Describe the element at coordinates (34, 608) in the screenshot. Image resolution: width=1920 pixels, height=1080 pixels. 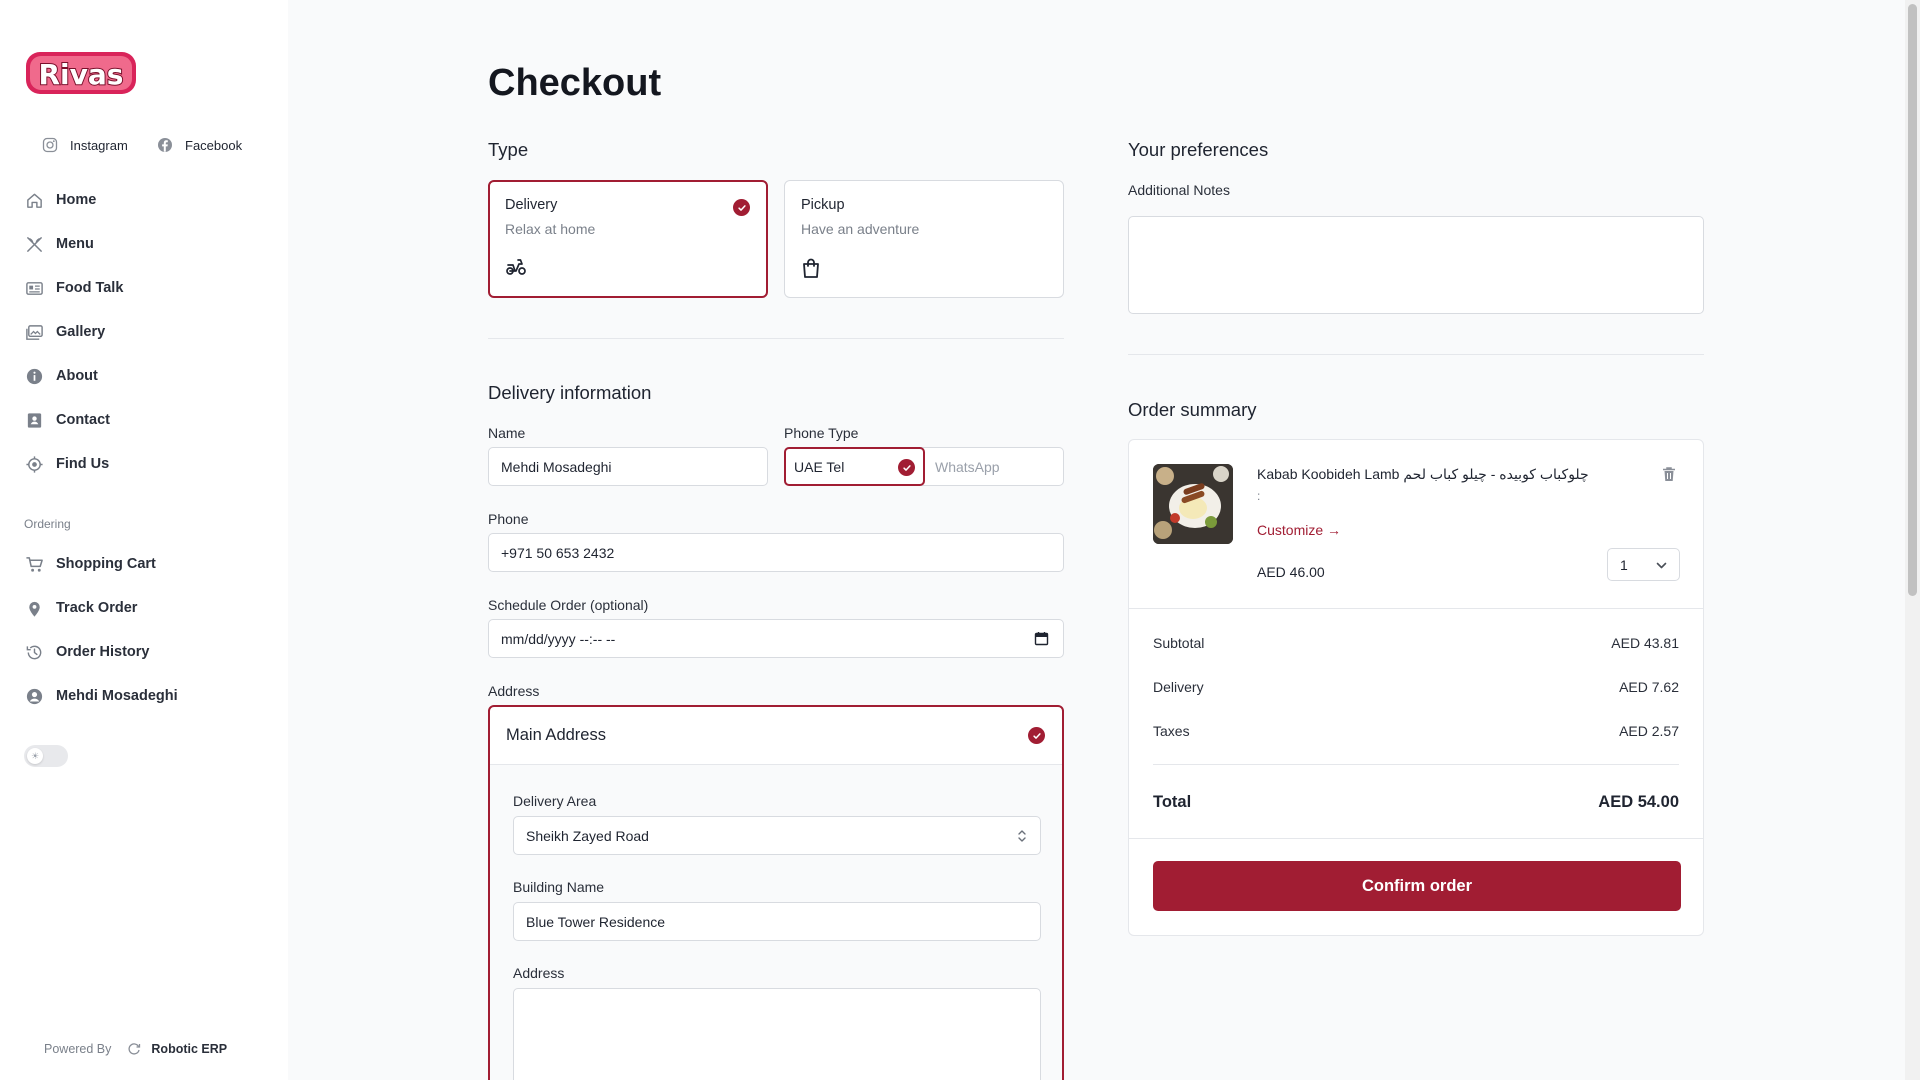
I see `map-pin-icon` at that location.